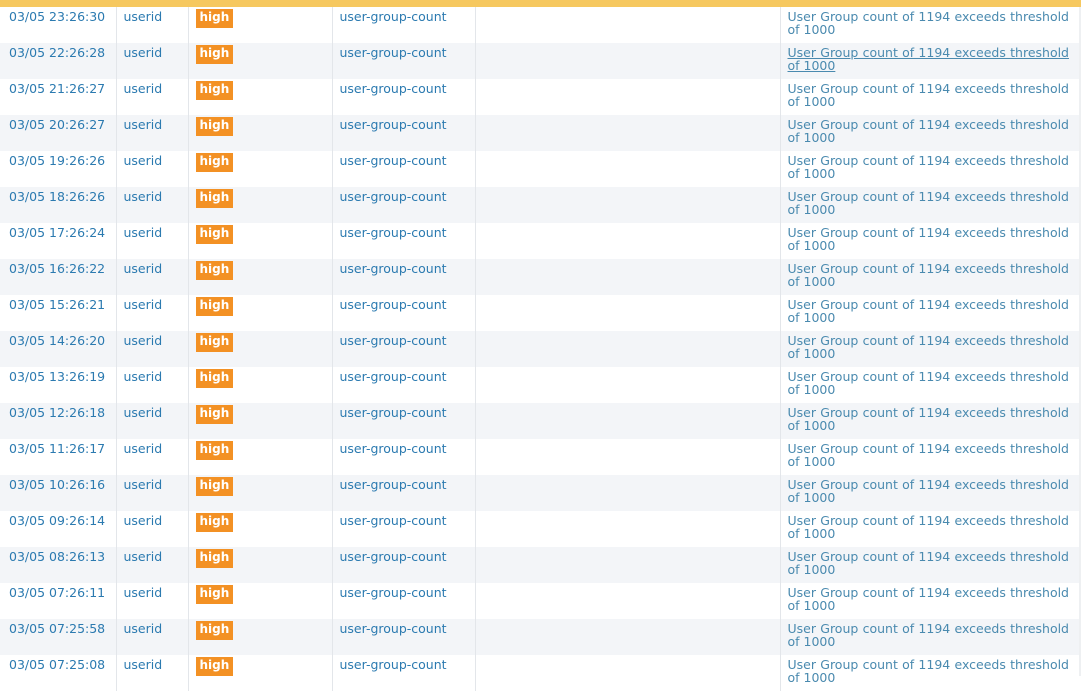  What do you see at coordinates (58, 411) in the screenshot?
I see `log-time-link: 03/05 12:26:18` at bounding box center [58, 411].